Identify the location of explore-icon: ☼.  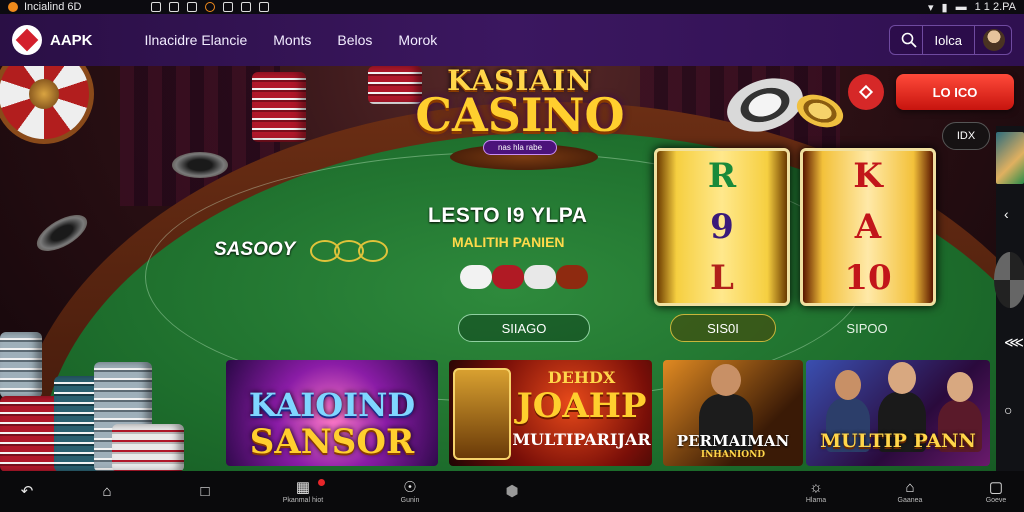
(816, 487).